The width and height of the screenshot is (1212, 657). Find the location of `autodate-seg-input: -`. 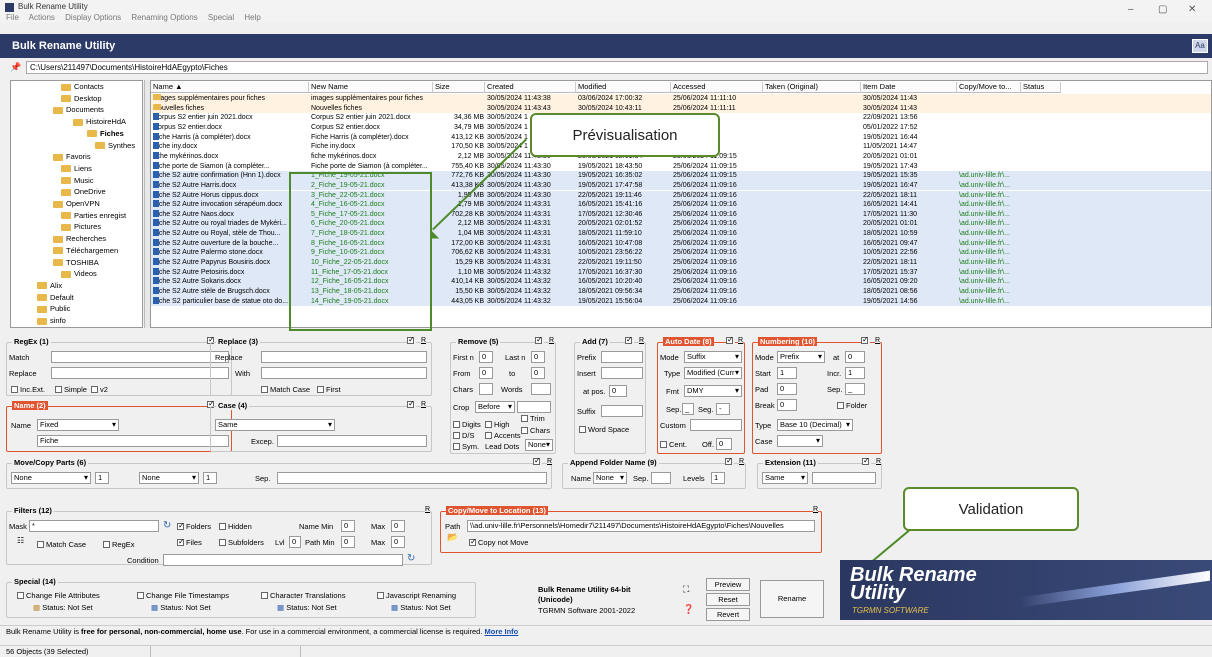

autodate-seg-input: - is located at coordinates (723, 409).